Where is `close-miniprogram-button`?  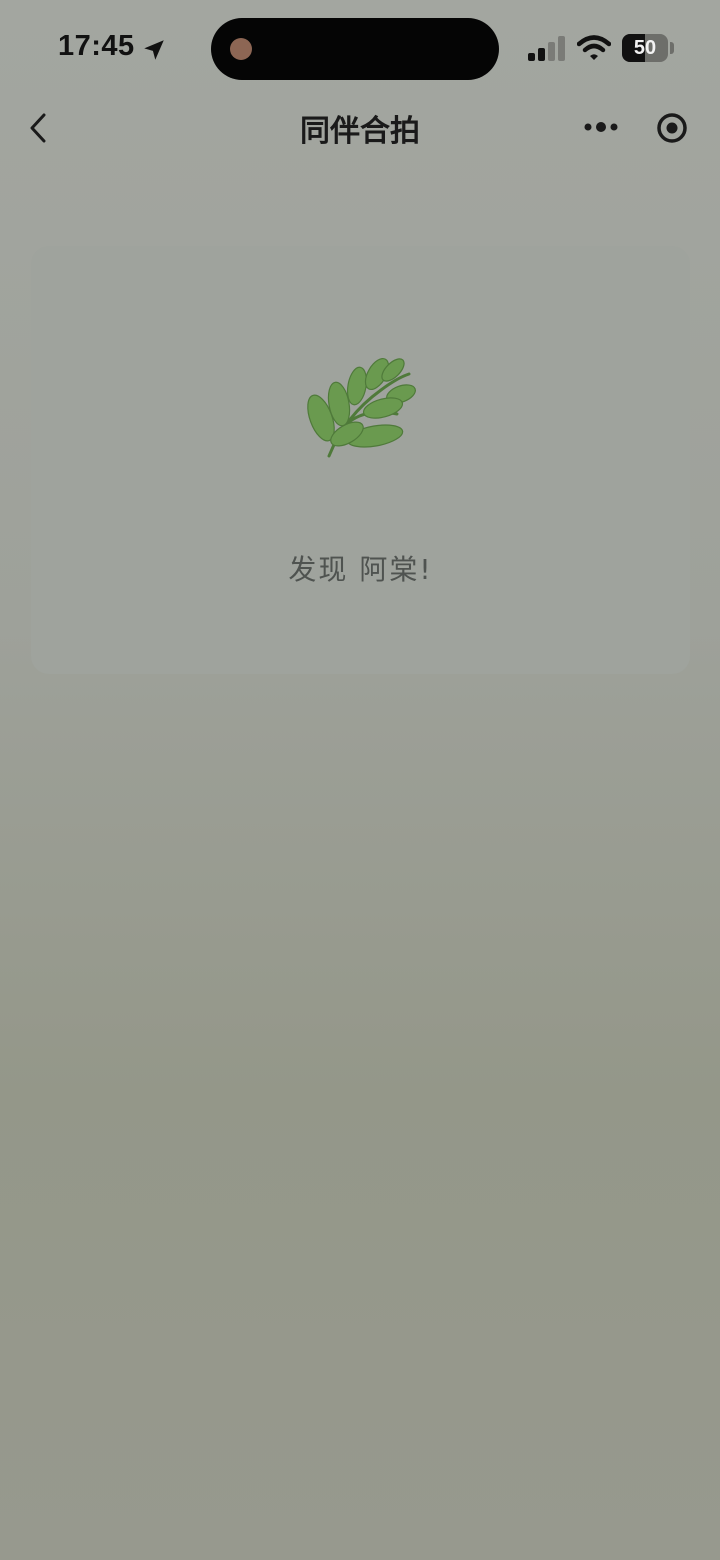
close-miniprogram-button is located at coordinates (672, 128).